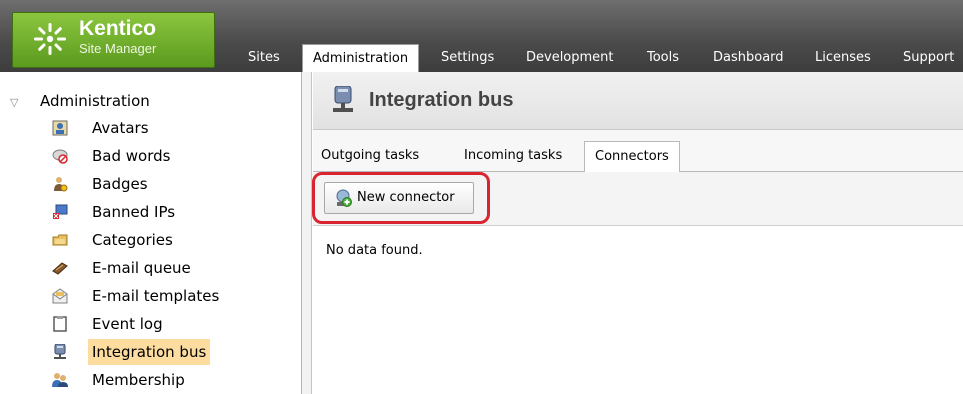 The height and width of the screenshot is (394, 963). I want to click on tab-administration: Administration, so click(361, 58).